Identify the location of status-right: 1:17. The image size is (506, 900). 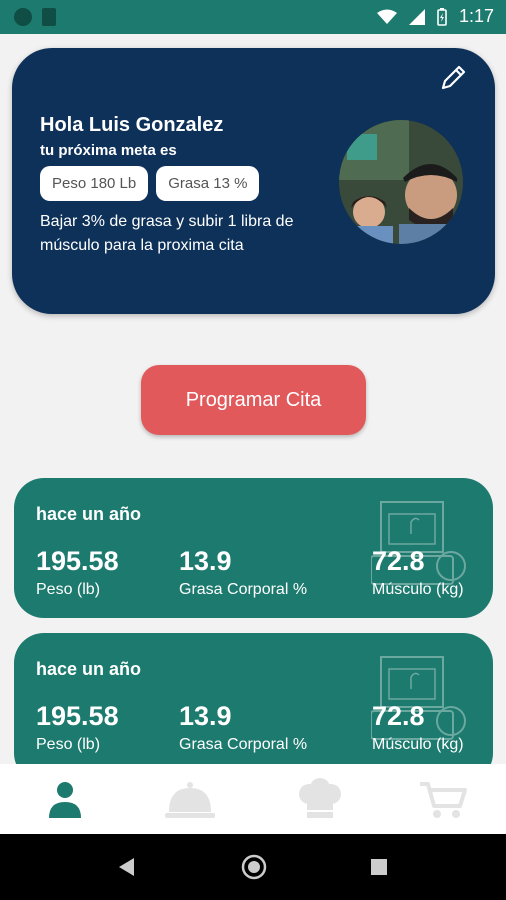
(435, 16).